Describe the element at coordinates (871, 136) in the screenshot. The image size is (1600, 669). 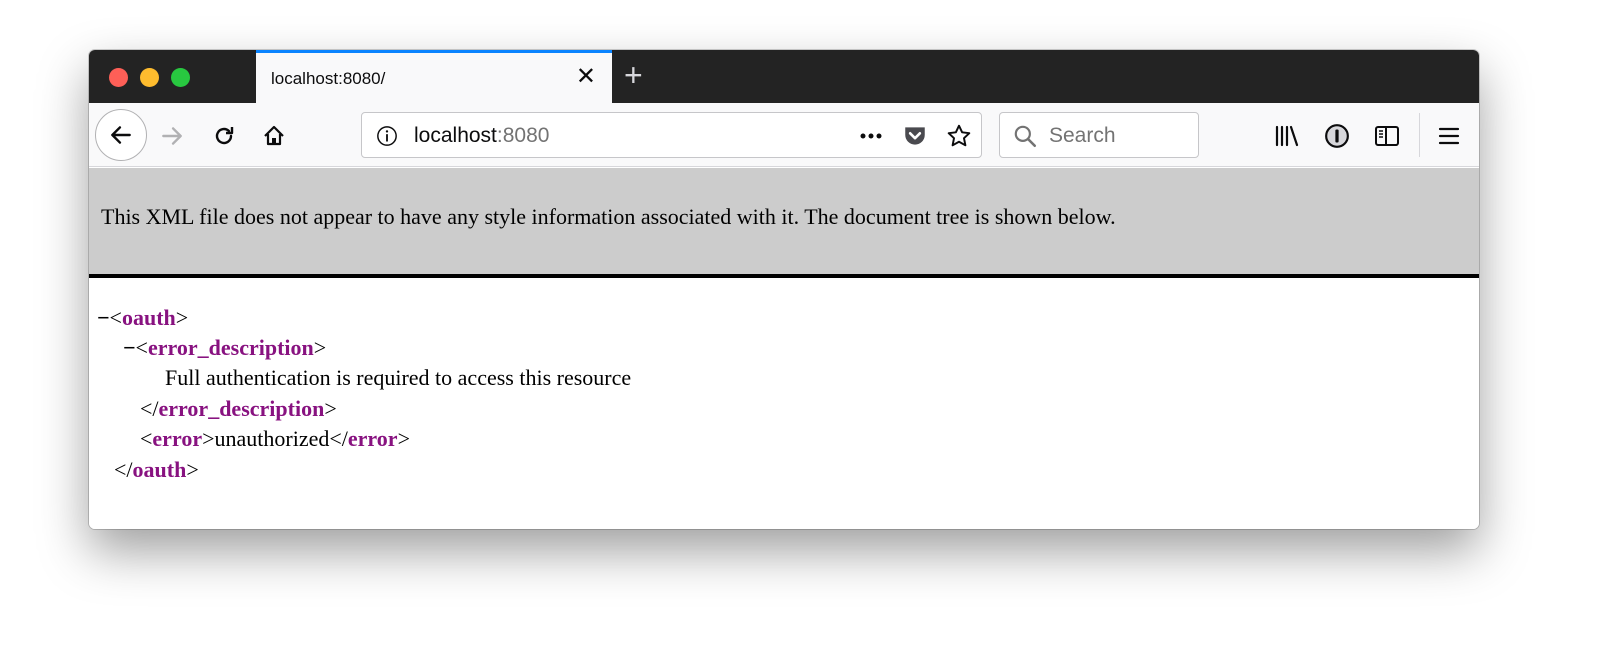
I see `more-actions-icon` at that location.